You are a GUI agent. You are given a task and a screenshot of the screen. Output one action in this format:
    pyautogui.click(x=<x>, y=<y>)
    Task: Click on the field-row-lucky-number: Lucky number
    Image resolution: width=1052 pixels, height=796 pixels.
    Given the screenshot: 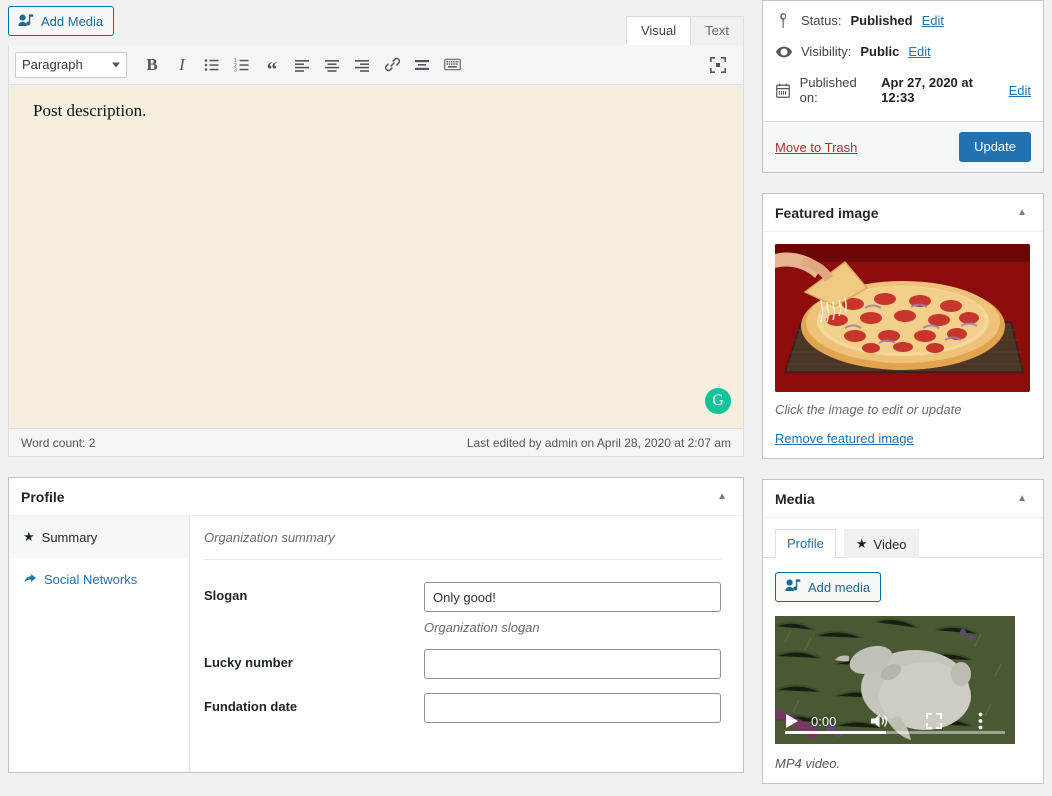 What is the action you would take?
    pyautogui.click(x=462, y=664)
    